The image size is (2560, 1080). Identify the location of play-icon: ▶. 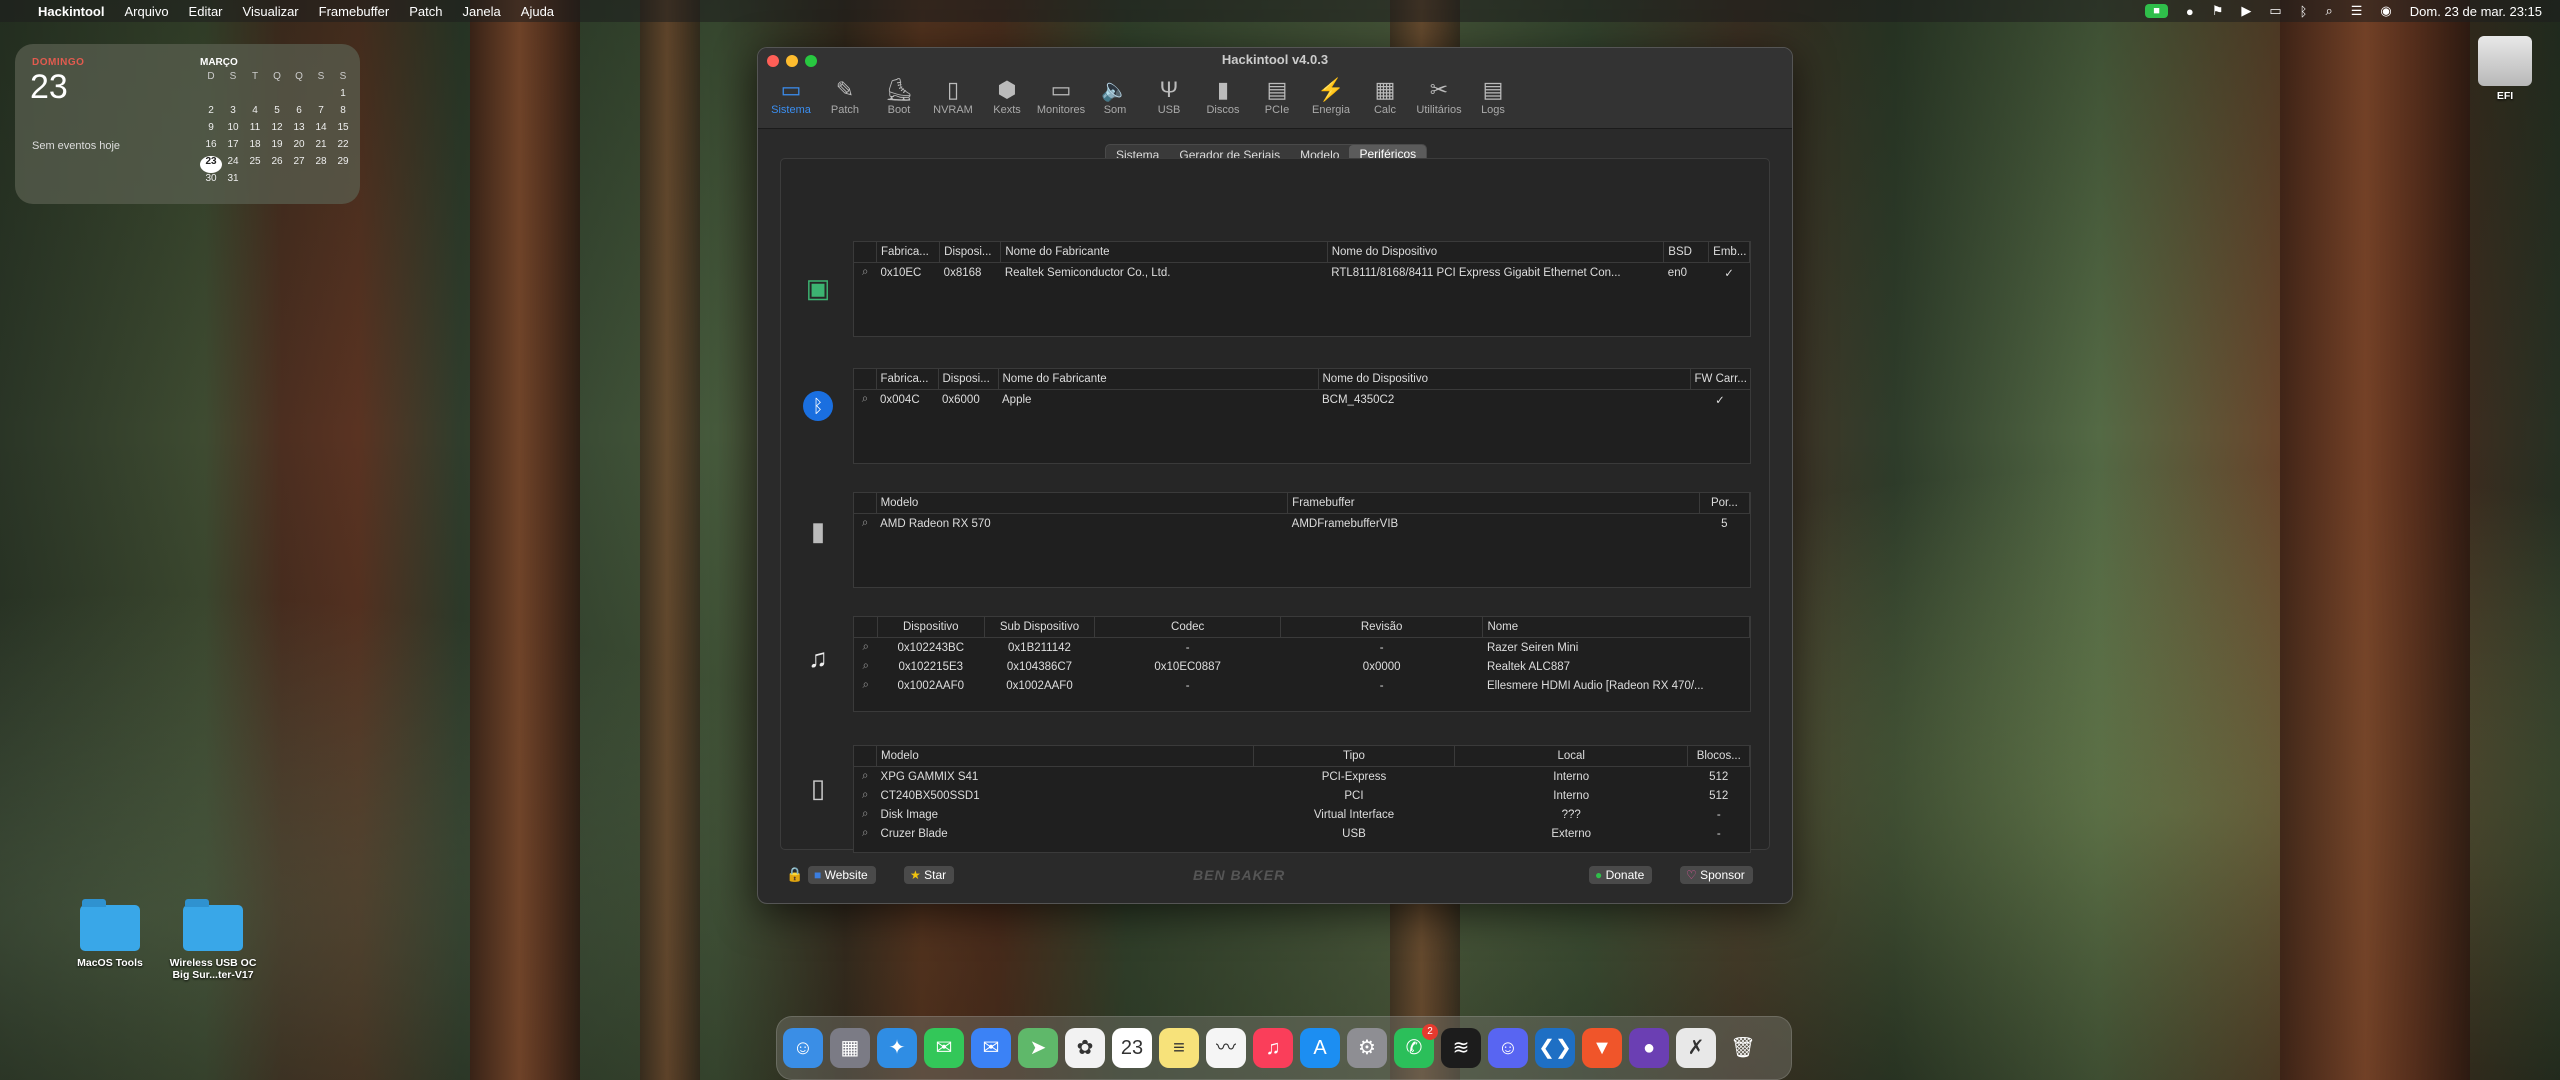
(2246, 11).